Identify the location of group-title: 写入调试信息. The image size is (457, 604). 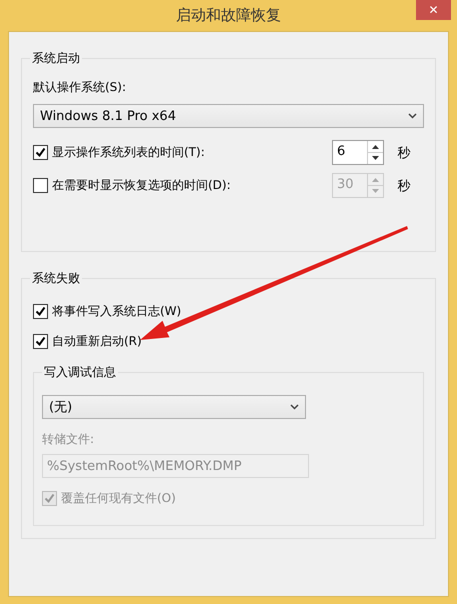
(80, 372).